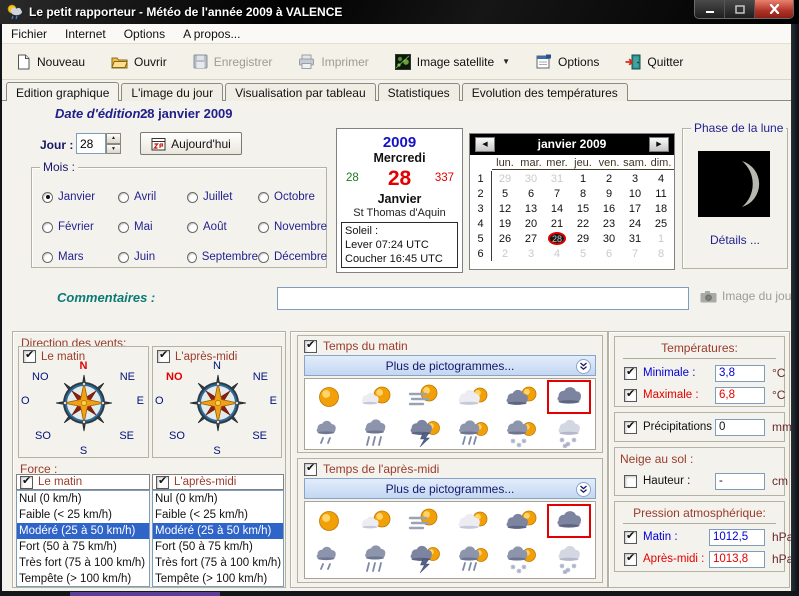 This screenshot has height=596, width=799. Describe the element at coordinates (63, 91) in the screenshot. I see `tab-edition-graphique: Edition graphique` at that location.